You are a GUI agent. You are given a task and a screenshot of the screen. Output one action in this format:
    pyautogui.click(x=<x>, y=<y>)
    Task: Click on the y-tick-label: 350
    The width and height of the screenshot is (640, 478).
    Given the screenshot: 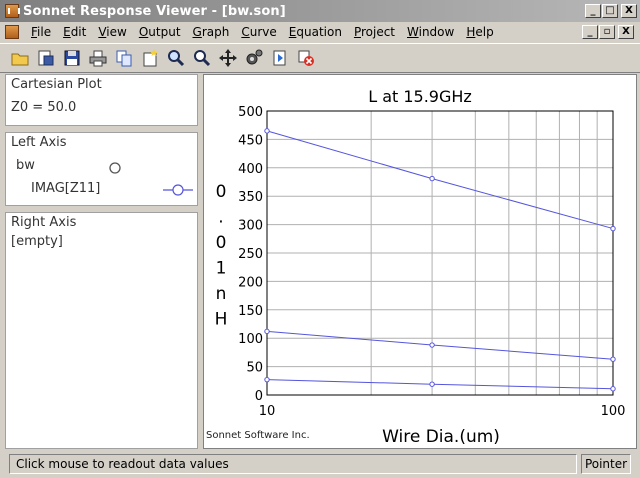 What is the action you would take?
    pyautogui.click(x=250, y=197)
    